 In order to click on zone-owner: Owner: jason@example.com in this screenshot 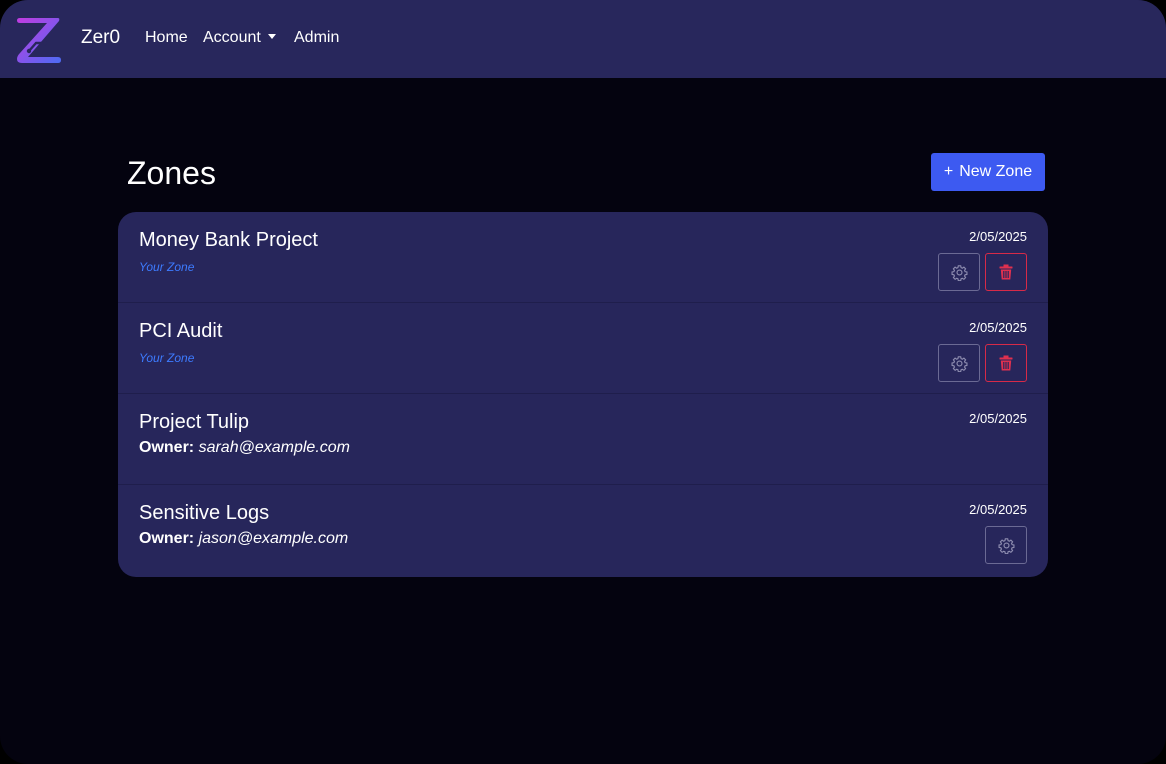, I will do `click(243, 539)`.